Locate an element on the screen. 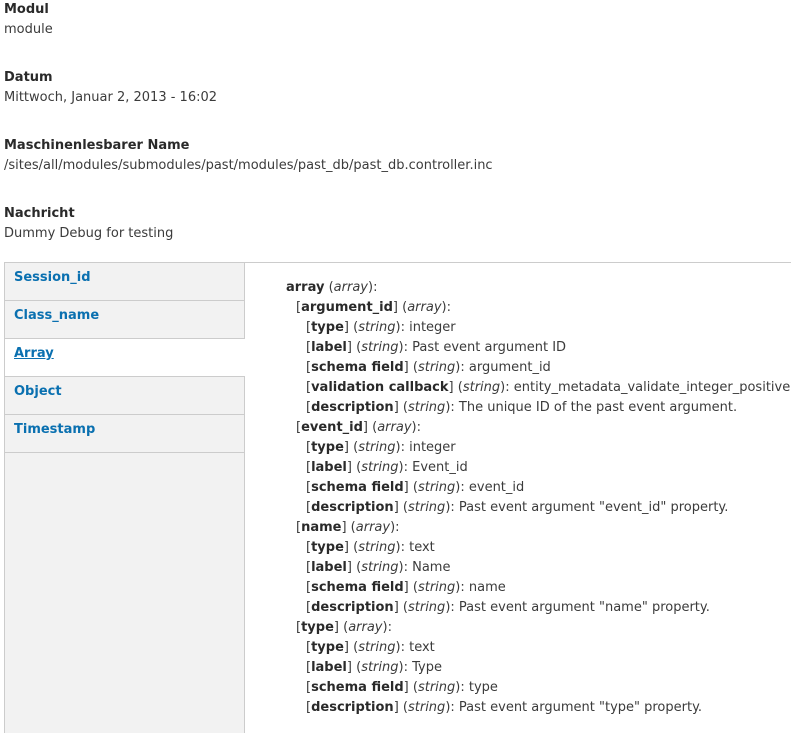  tree-value: Past event argument "name" property. is located at coordinates (584, 607).